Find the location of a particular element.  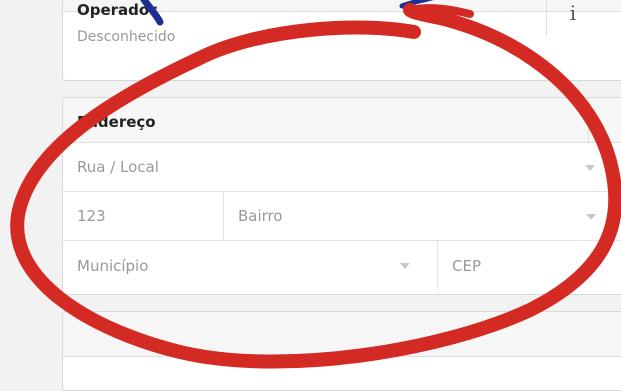

city-zip-row: Município CEP is located at coordinates (342, 265).